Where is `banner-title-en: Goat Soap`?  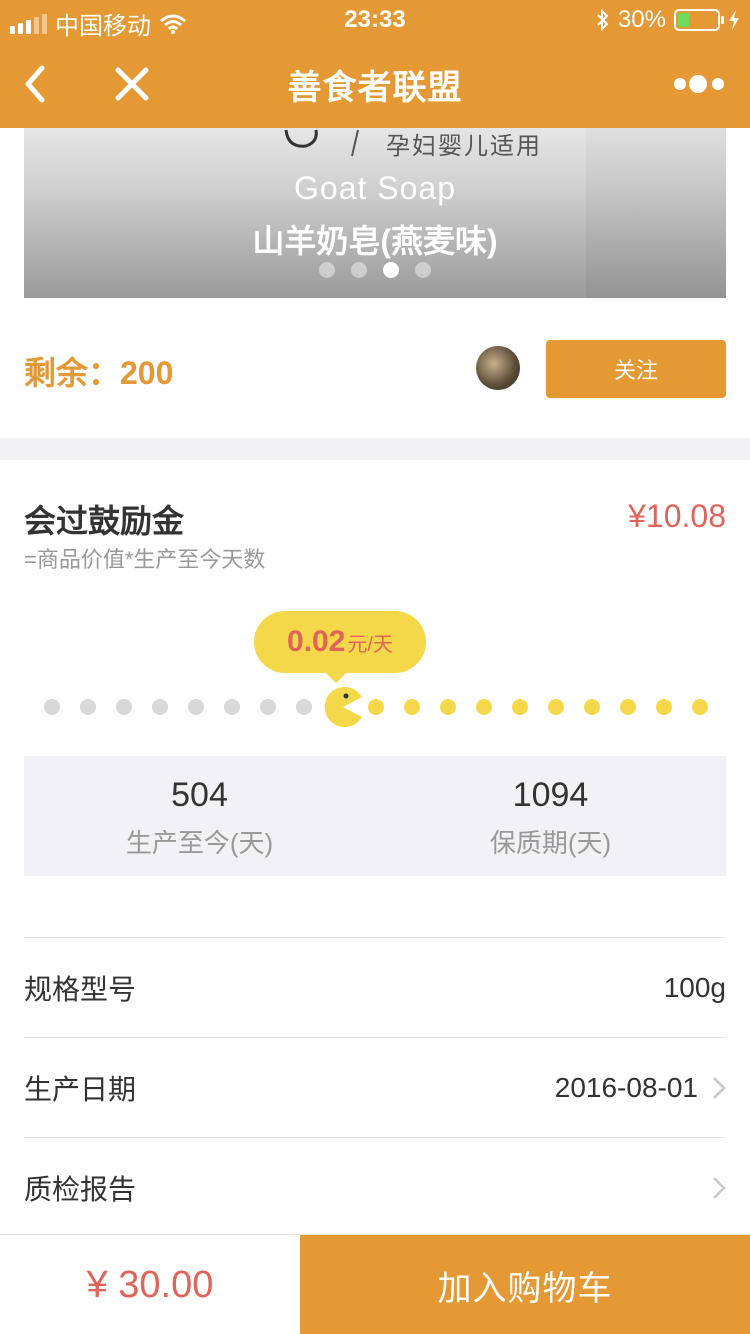 banner-title-en: Goat Soap is located at coordinates (375, 188).